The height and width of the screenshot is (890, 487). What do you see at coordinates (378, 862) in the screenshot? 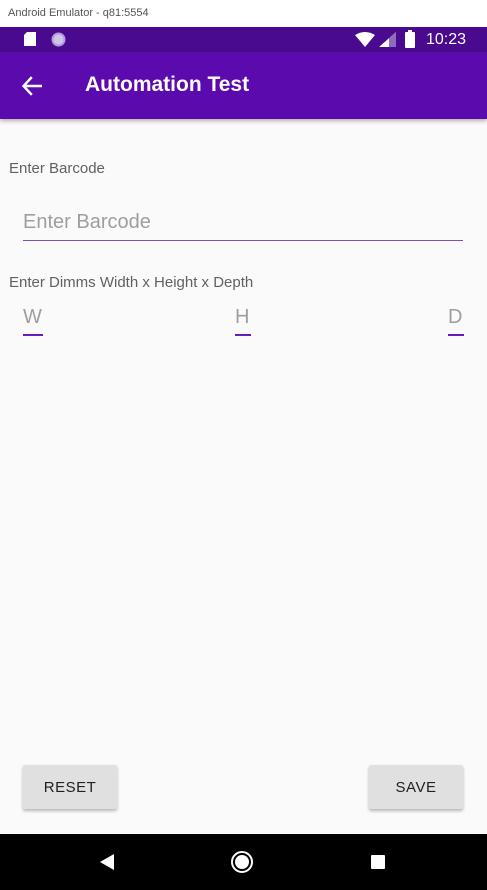
I see `nav-recents-icon` at bounding box center [378, 862].